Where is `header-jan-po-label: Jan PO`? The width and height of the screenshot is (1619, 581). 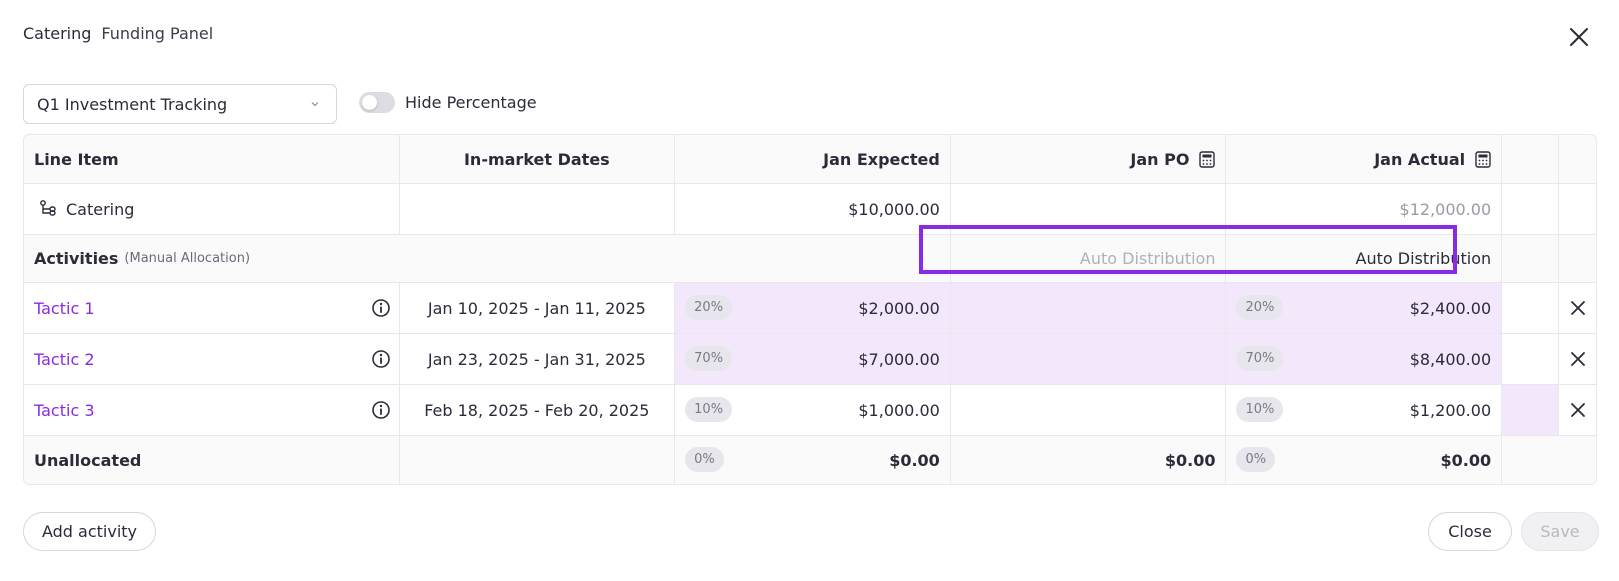
header-jan-po-label: Jan PO is located at coordinates (1160, 159).